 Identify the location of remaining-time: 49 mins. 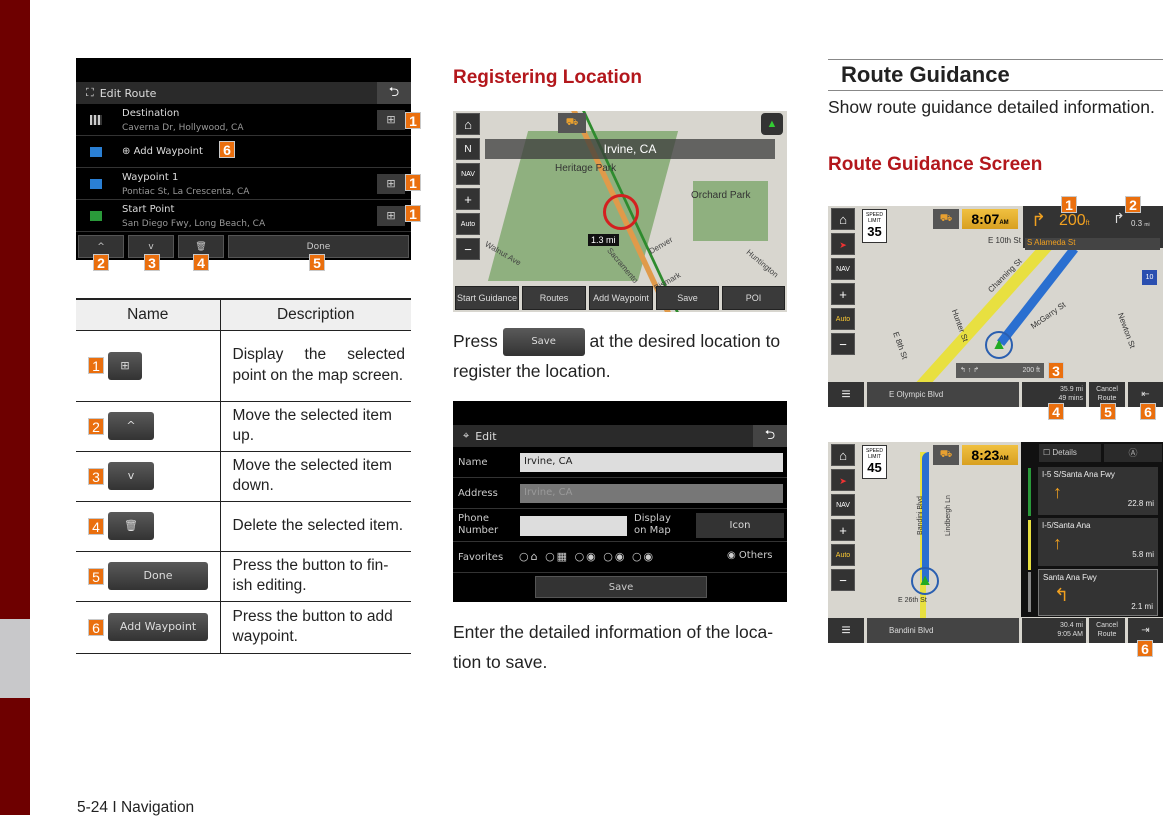
(1070, 398).